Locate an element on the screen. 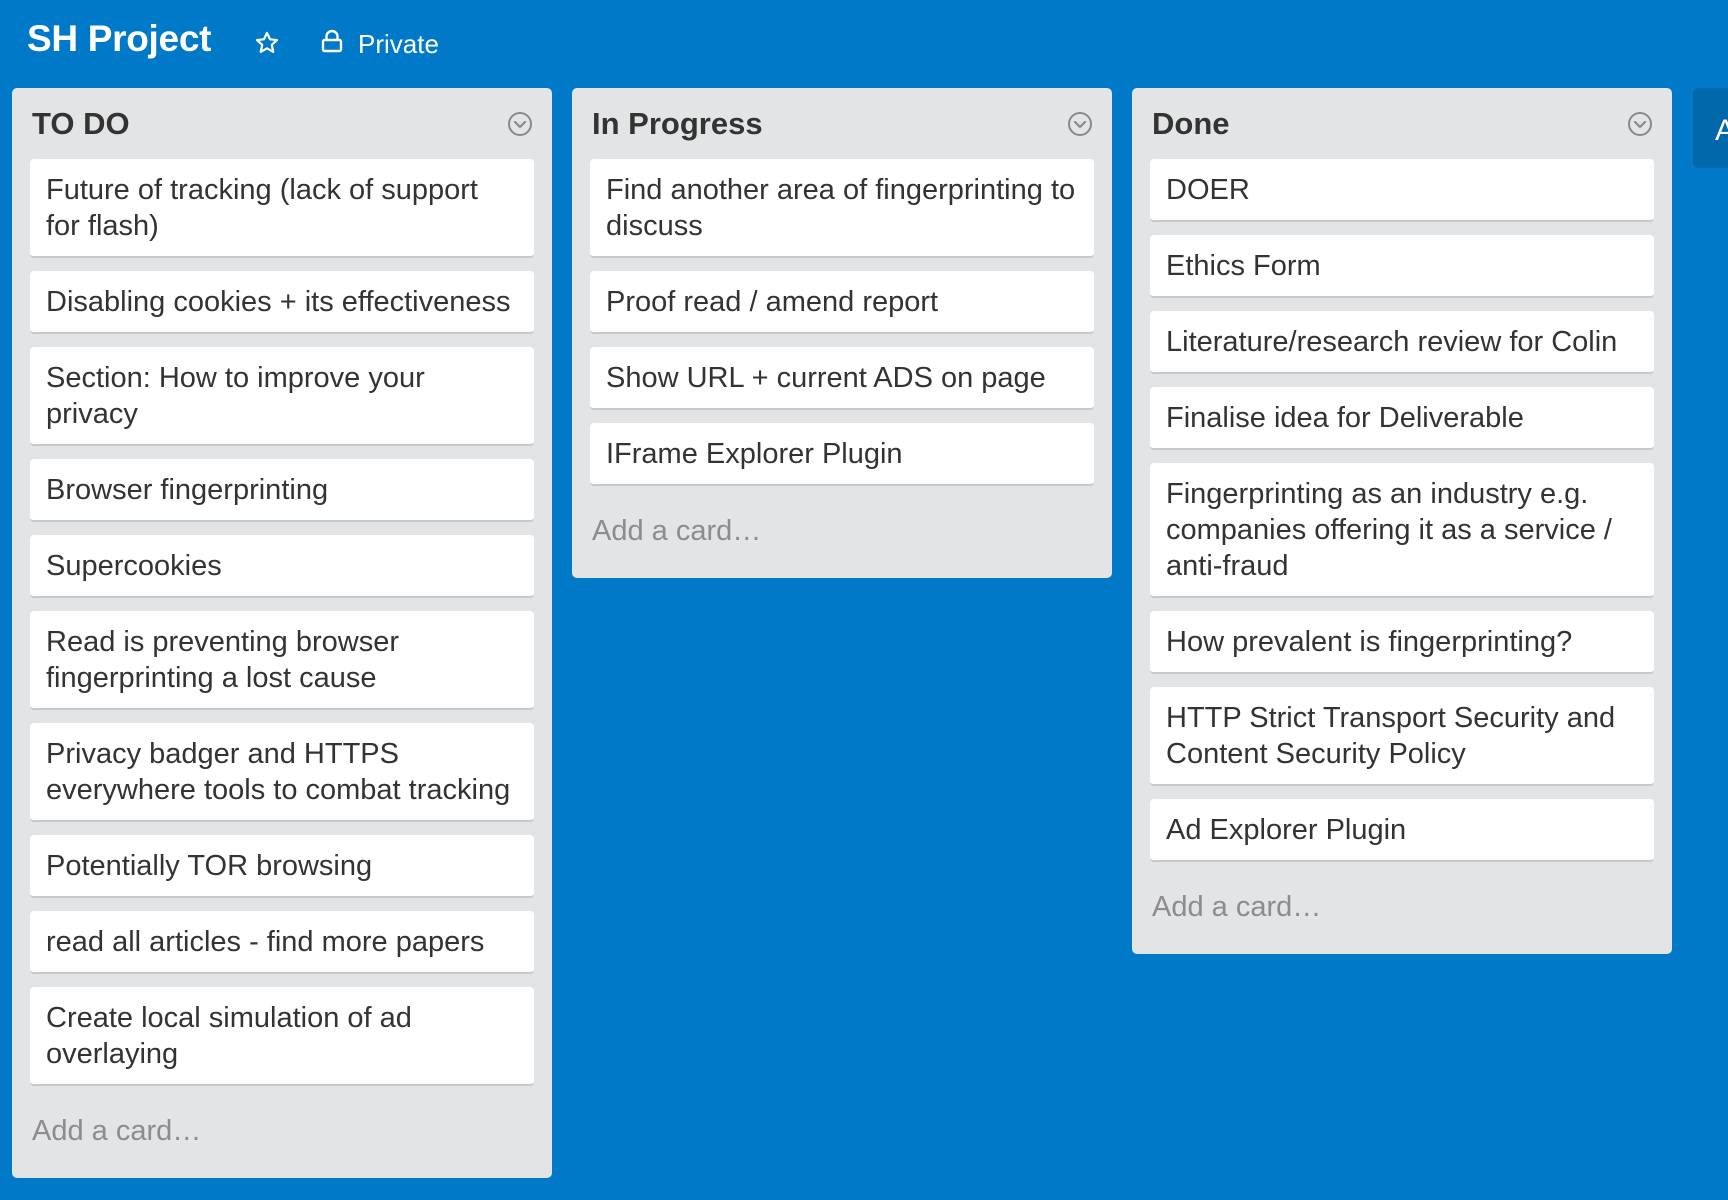  card: Finalise idea for Deliverable is located at coordinates (1402, 418).